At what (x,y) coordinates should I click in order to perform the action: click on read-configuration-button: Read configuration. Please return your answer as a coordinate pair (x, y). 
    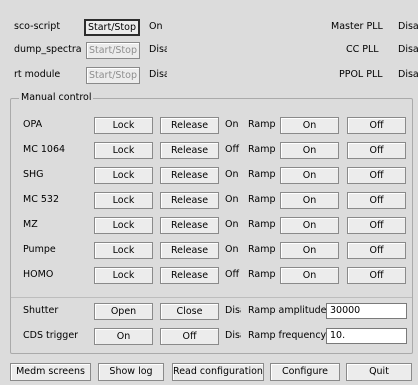
    Looking at the image, I should click on (218, 372).